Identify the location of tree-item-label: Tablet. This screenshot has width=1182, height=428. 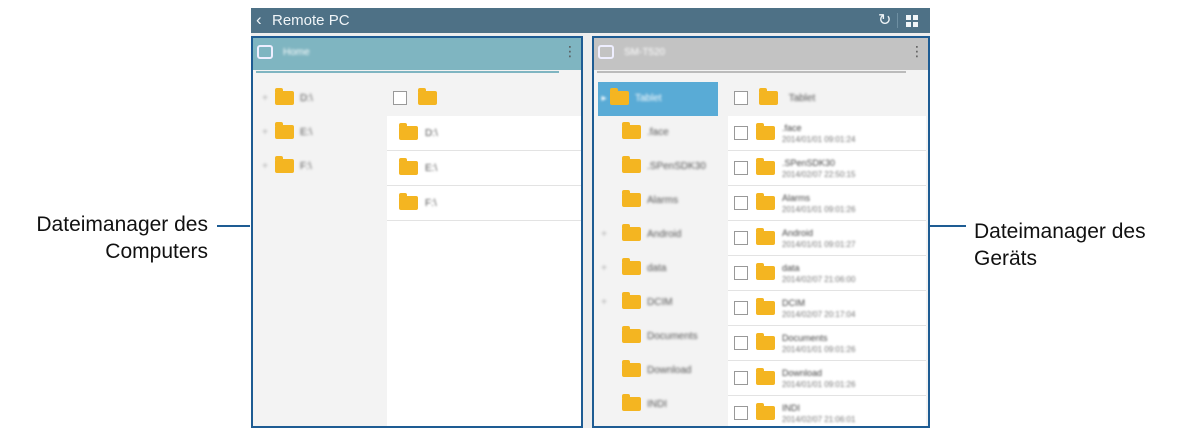
(648, 98).